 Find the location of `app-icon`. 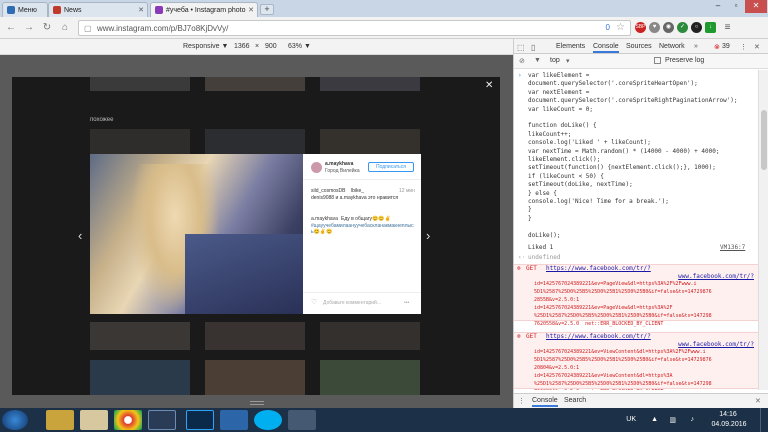

app-icon is located at coordinates (302, 420).